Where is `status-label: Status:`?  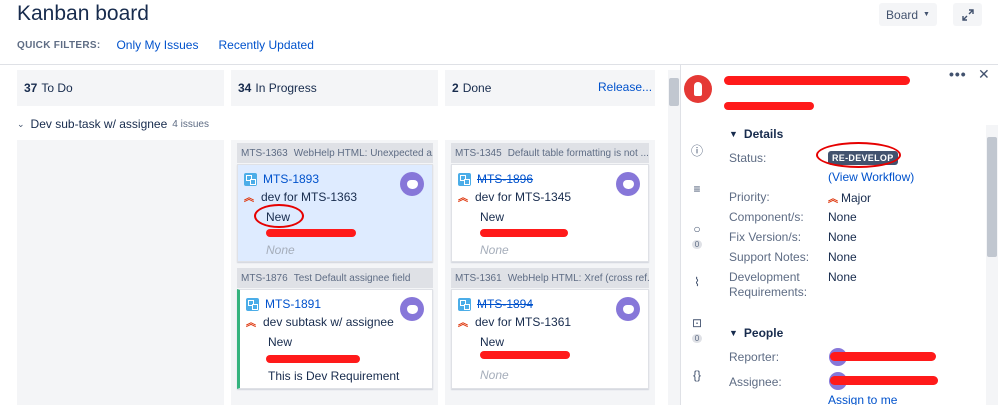 status-label: Status: is located at coordinates (748, 158).